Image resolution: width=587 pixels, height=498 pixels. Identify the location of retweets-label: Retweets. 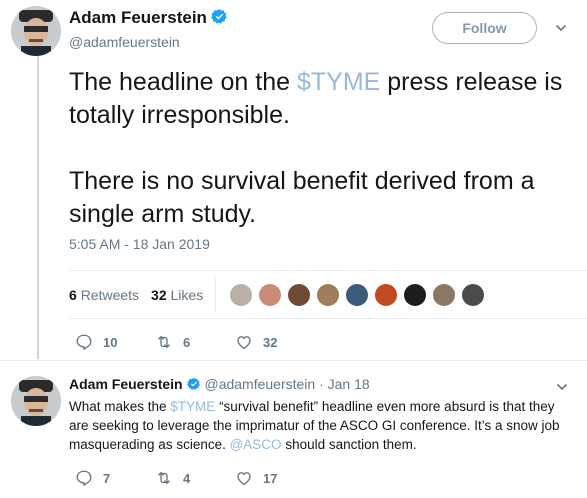
(110, 295).